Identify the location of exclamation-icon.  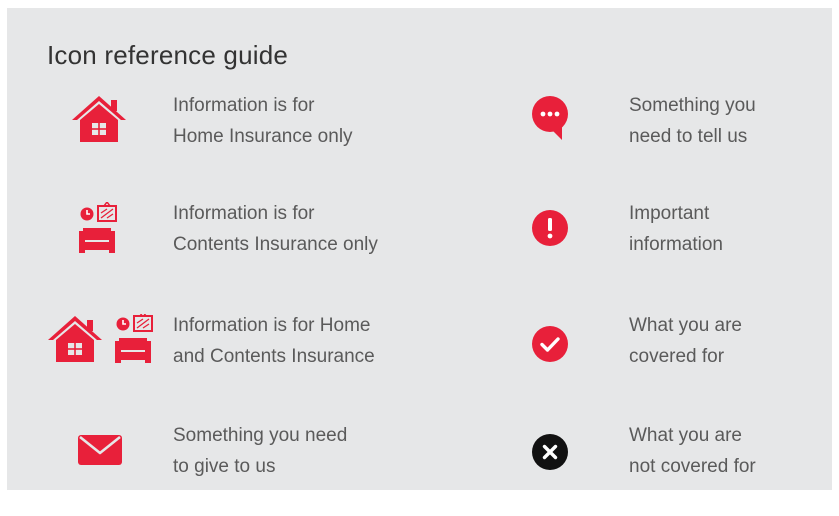
(550, 228).